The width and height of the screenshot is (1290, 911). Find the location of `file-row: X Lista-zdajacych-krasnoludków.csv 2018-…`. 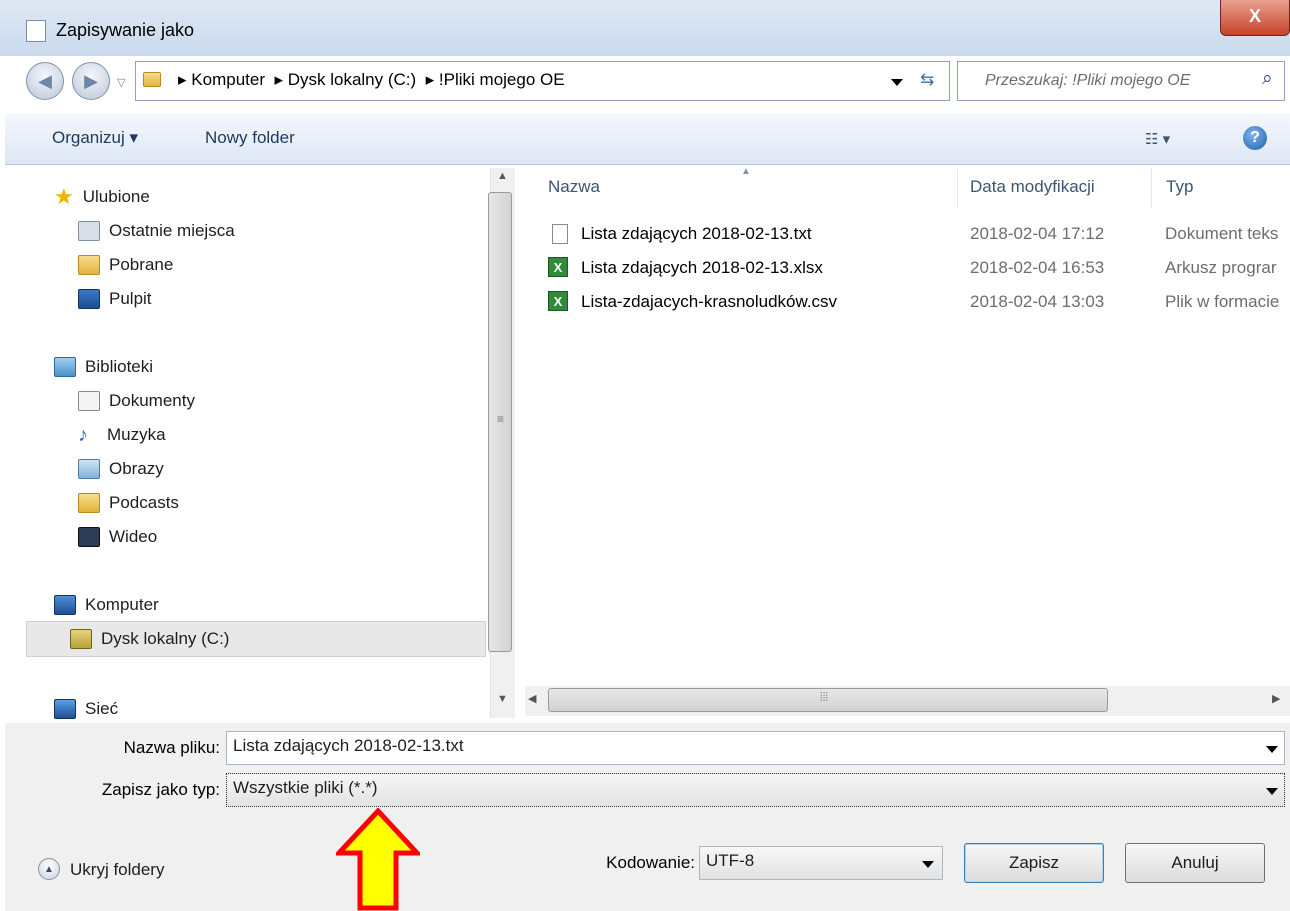

file-row: X Lista-zdajacych-krasnoludków.csv 2018-… is located at coordinates (919, 304).